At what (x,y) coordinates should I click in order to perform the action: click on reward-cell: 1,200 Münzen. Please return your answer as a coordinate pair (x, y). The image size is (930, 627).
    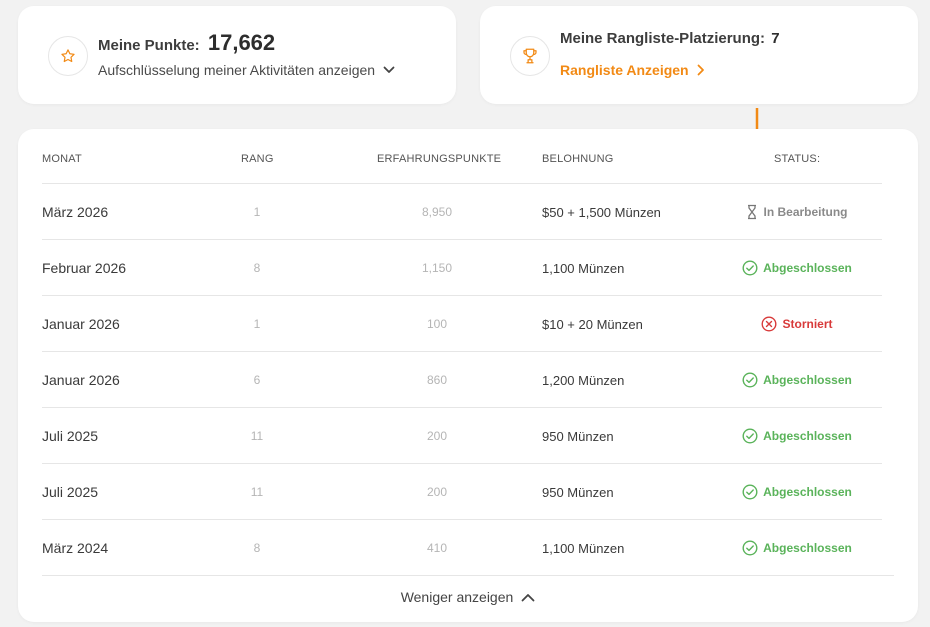
    Looking at the image, I should click on (583, 380).